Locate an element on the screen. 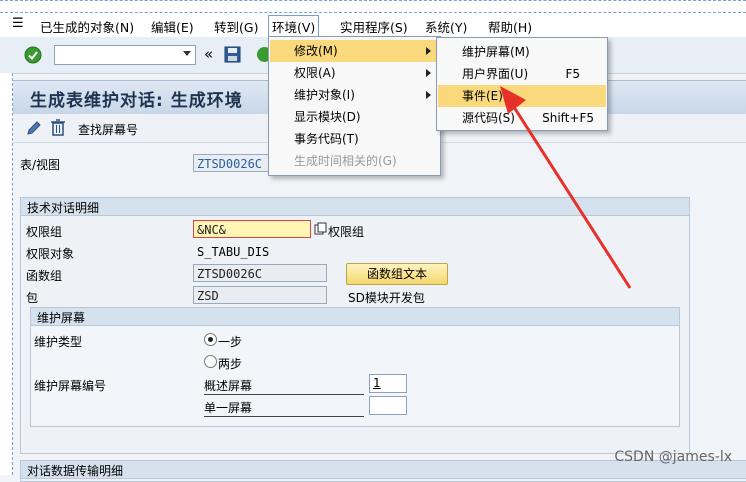  modify-menu-source-code-shortcut: Shift+F5 is located at coordinates (568, 118).